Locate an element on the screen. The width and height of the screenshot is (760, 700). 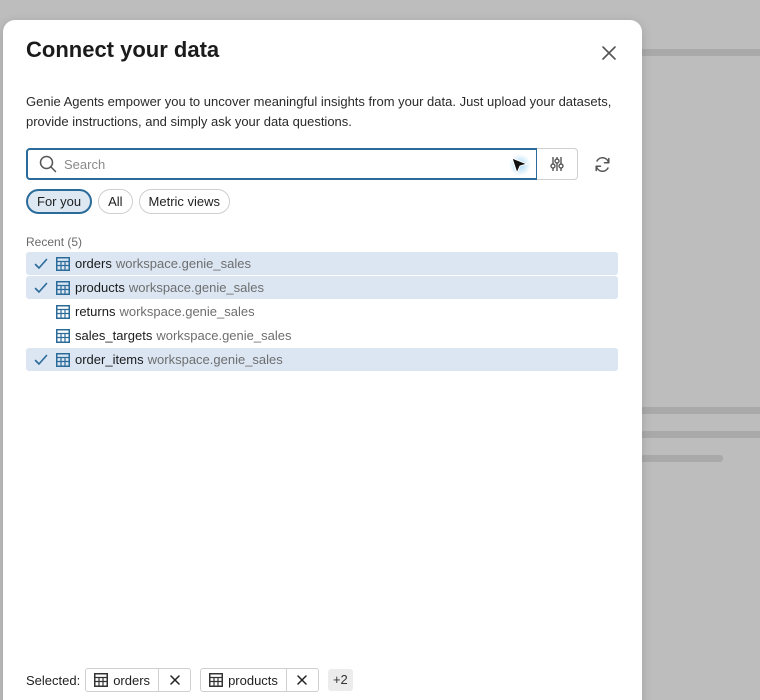
table-name: products is located at coordinates (100, 287).